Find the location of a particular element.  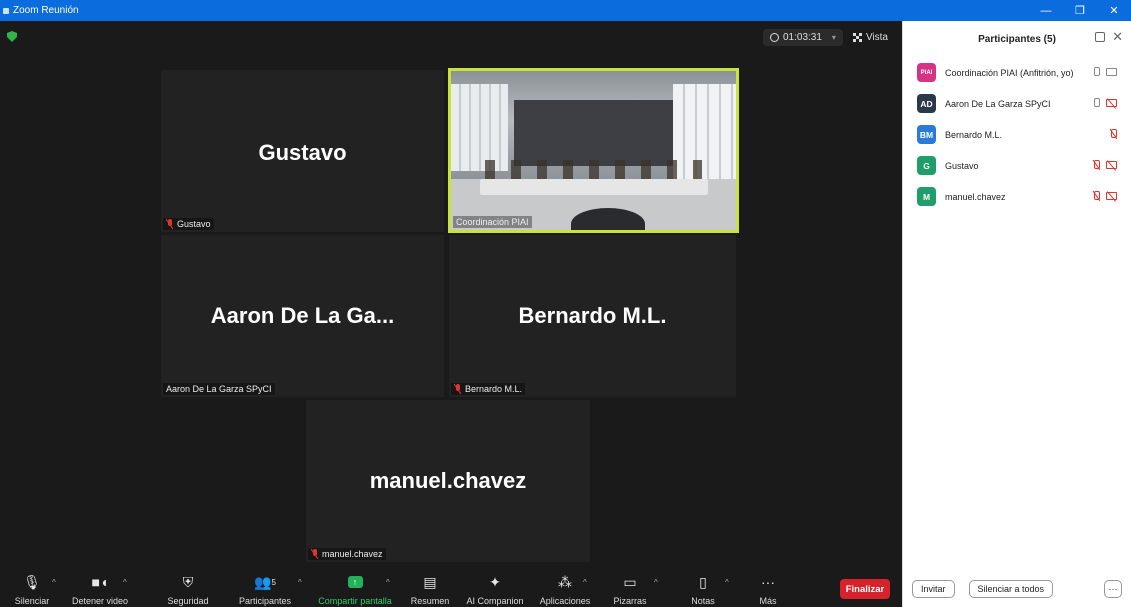

zoom-logo-icon is located at coordinates (6, 10).